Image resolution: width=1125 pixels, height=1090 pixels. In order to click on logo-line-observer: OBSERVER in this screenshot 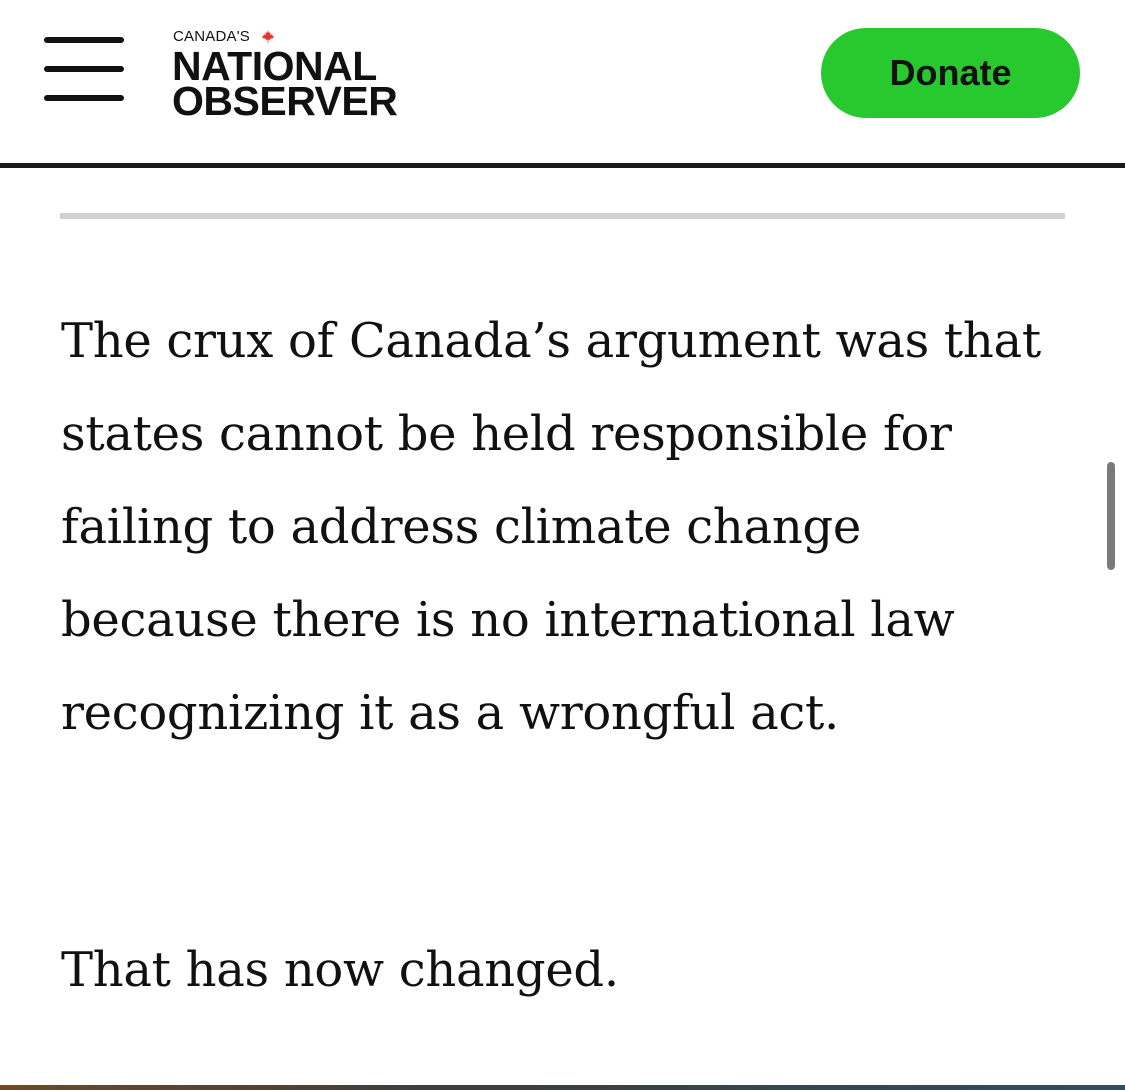, I will do `click(285, 101)`.